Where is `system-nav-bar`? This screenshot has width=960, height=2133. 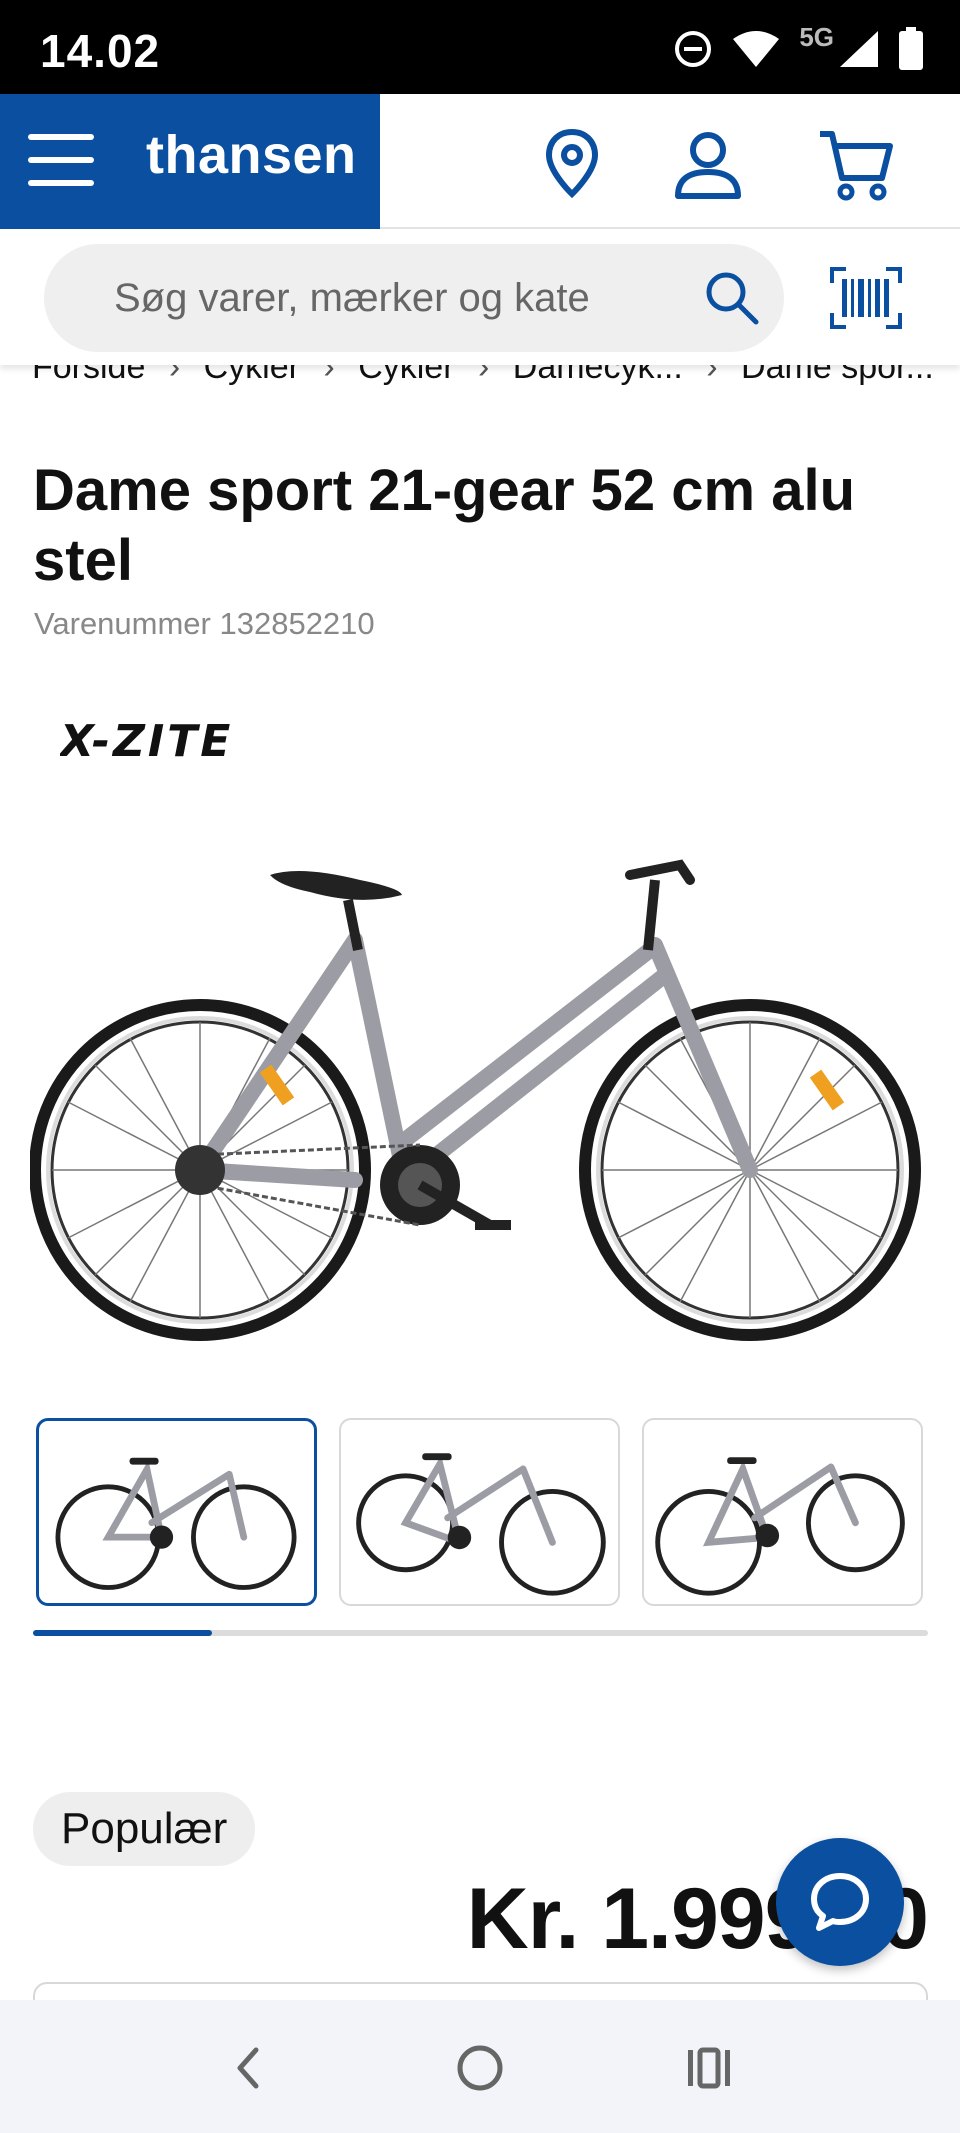
system-nav-bar is located at coordinates (480, 2066).